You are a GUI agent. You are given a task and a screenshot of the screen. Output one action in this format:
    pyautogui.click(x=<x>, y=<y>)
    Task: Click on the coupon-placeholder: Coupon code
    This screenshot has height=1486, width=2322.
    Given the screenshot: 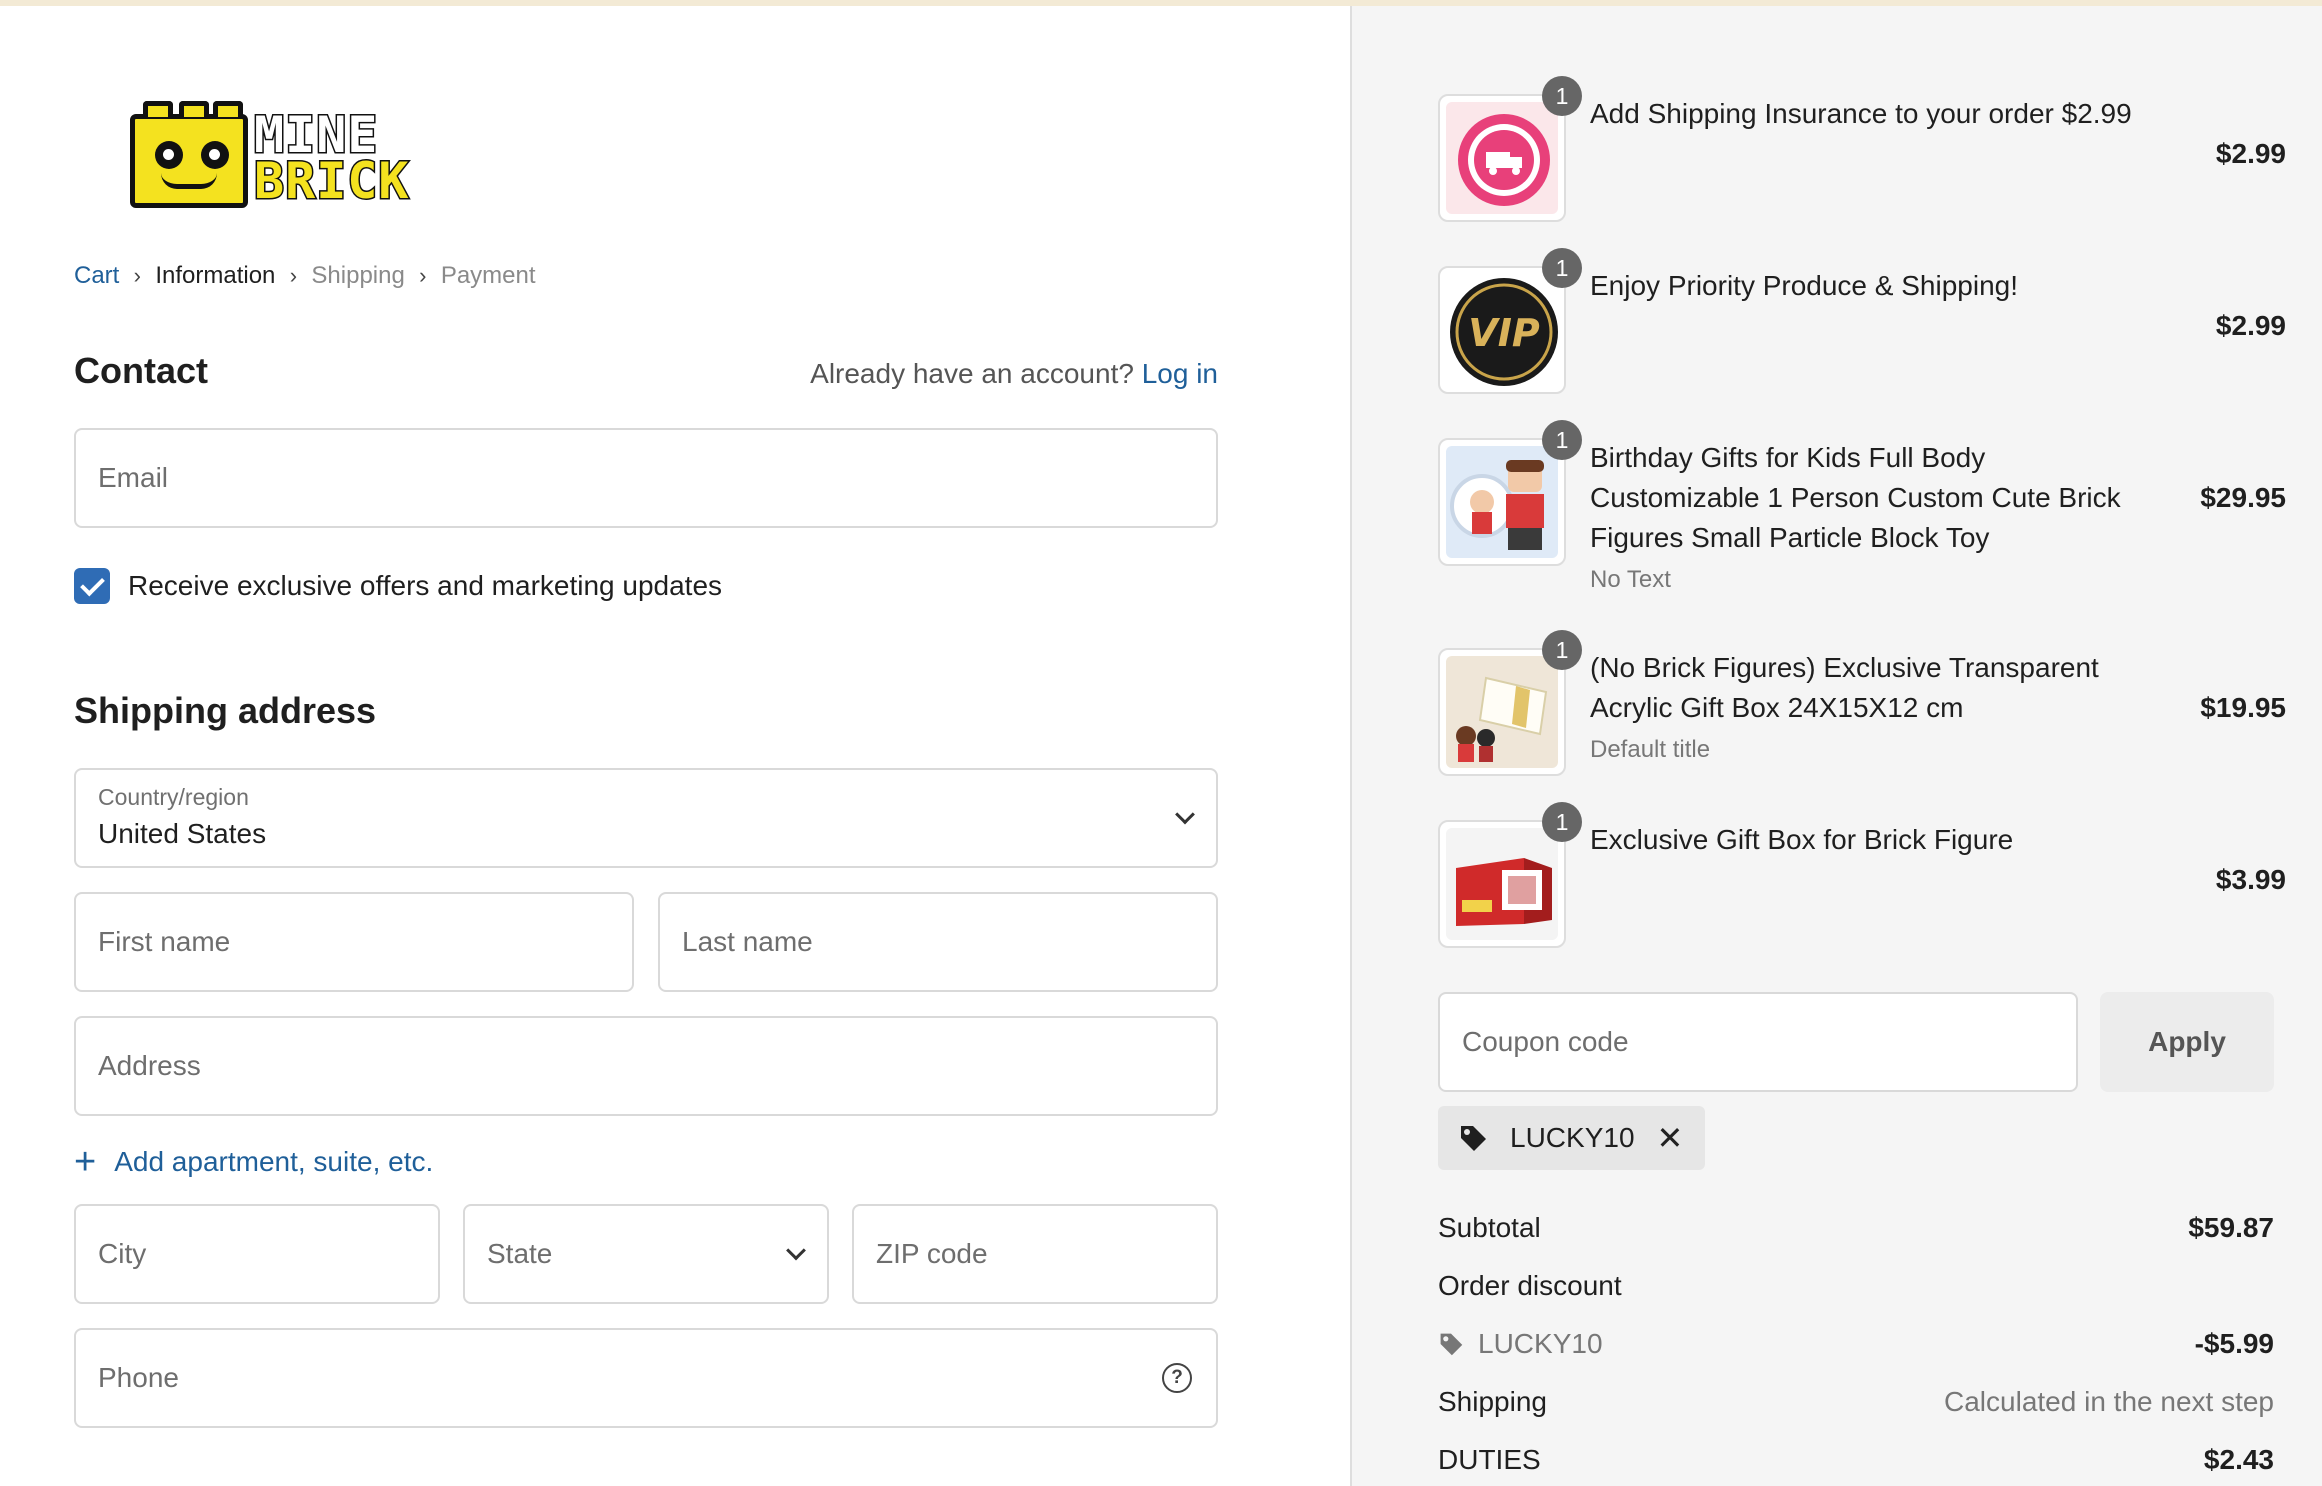 What is the action you would take?
    pyautogui.click(x=1545, y=1041)
    